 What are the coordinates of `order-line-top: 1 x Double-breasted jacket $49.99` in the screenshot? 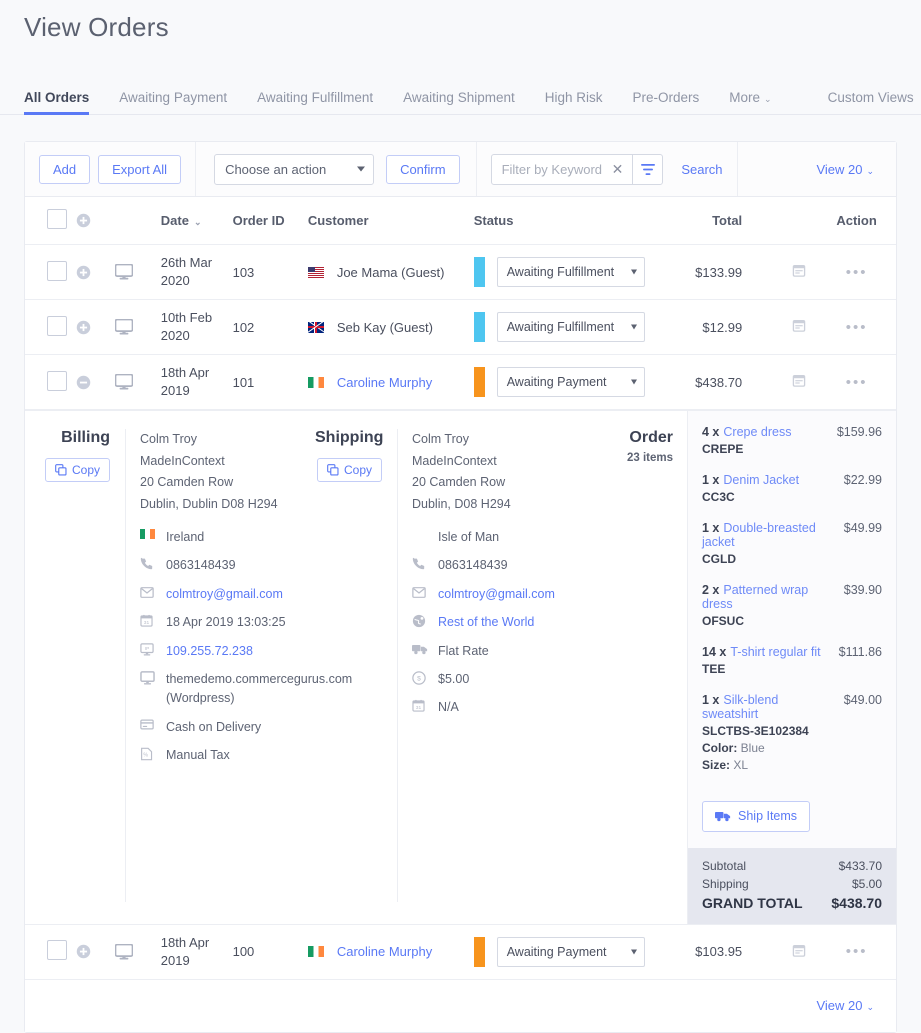 It's located at (792, 535).